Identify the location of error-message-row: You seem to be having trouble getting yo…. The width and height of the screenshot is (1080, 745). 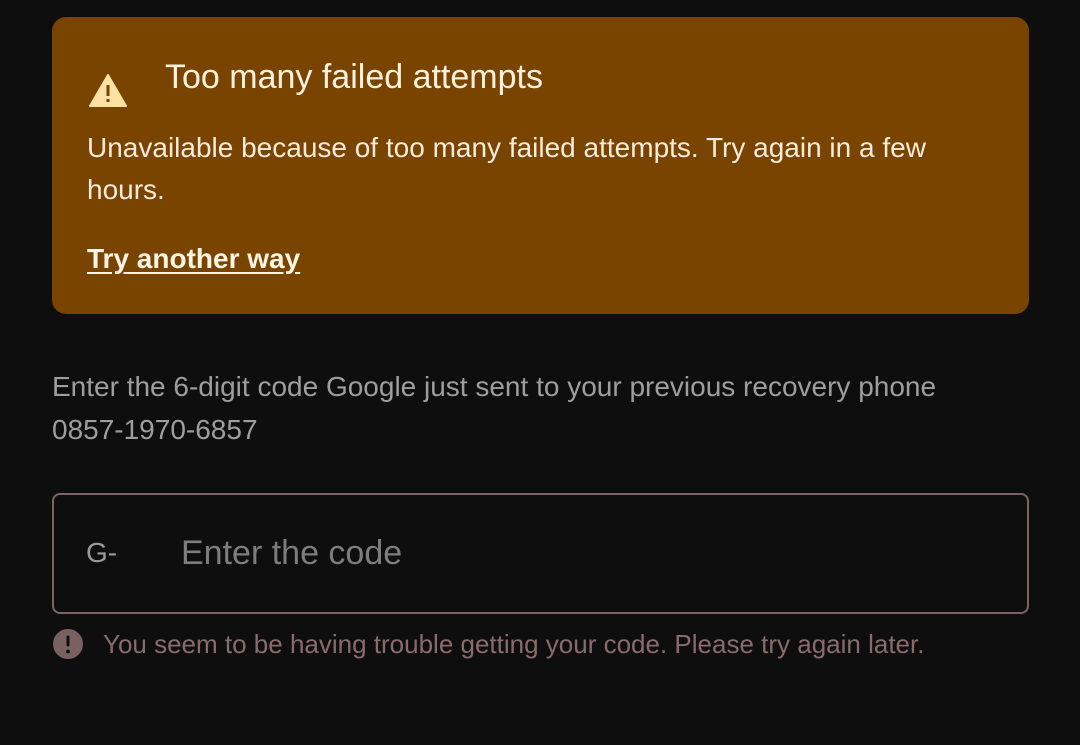
(488, 644).